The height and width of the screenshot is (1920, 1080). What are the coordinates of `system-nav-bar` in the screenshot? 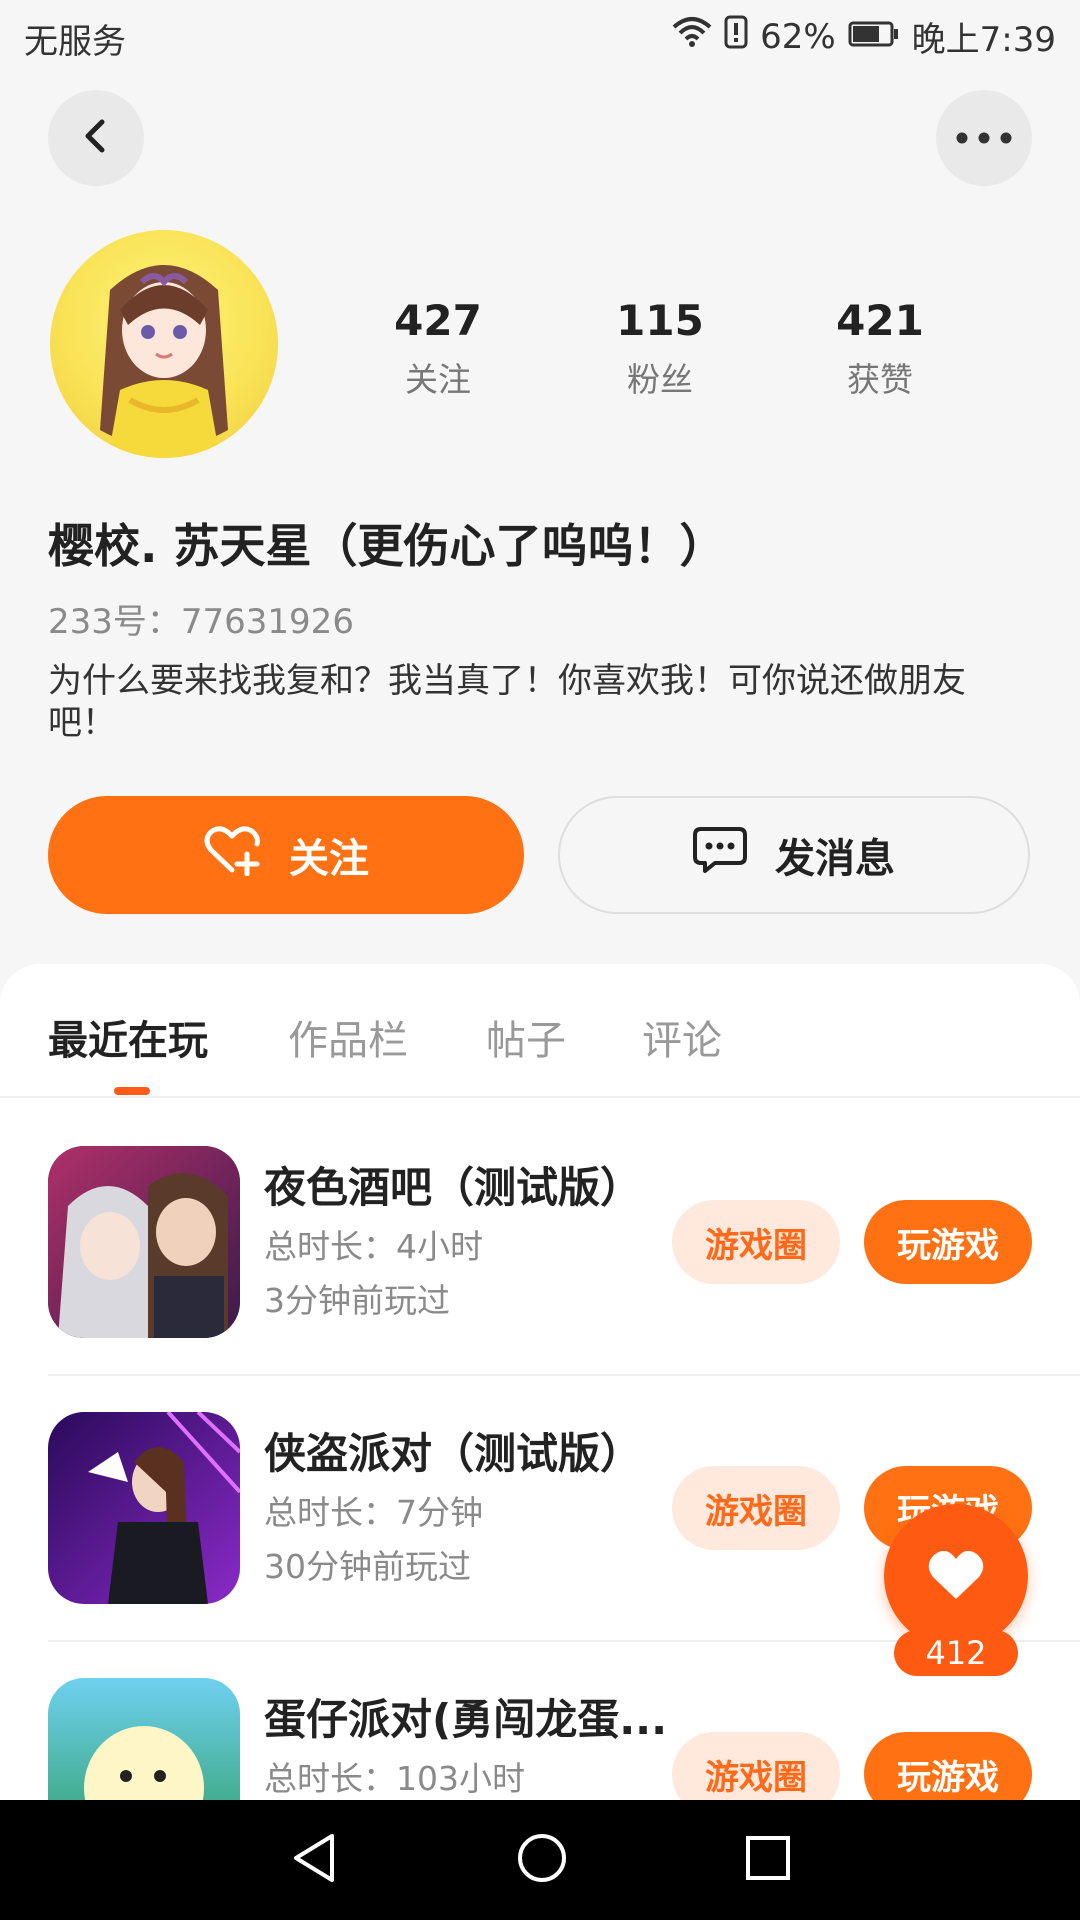 It's located at (540, 1860).